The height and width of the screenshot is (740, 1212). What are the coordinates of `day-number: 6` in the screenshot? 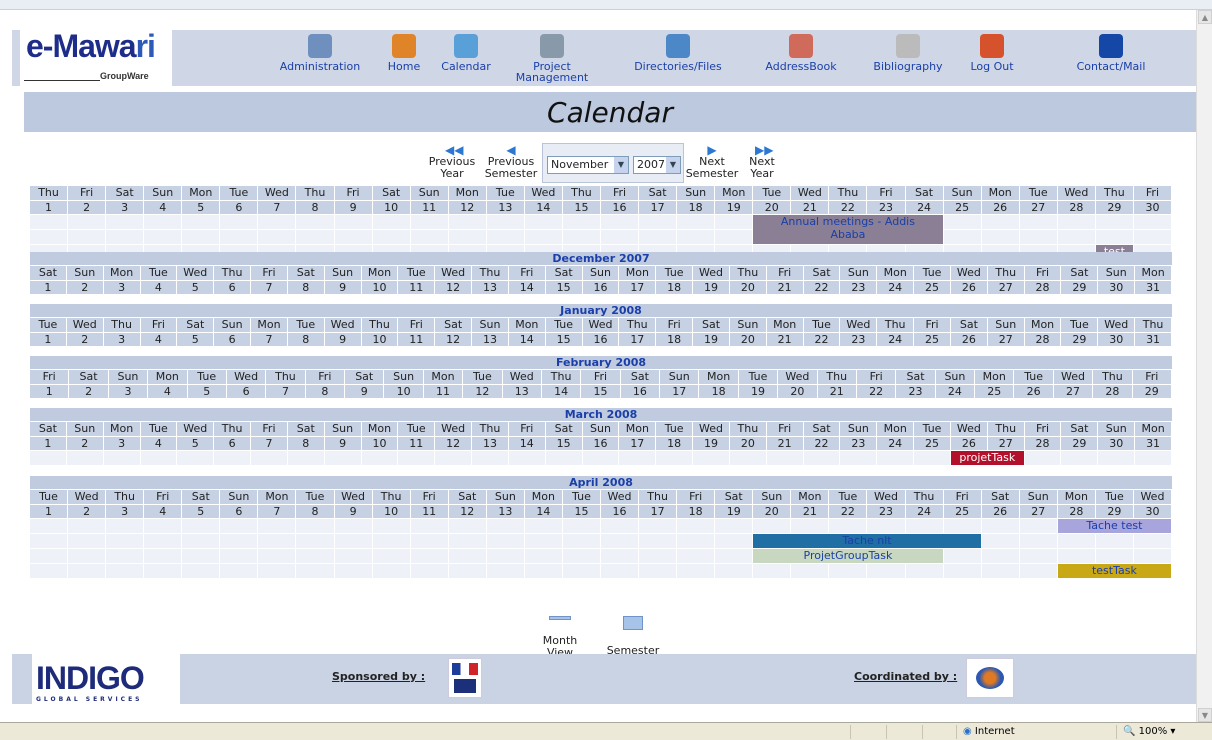 It's located at (246, 391).